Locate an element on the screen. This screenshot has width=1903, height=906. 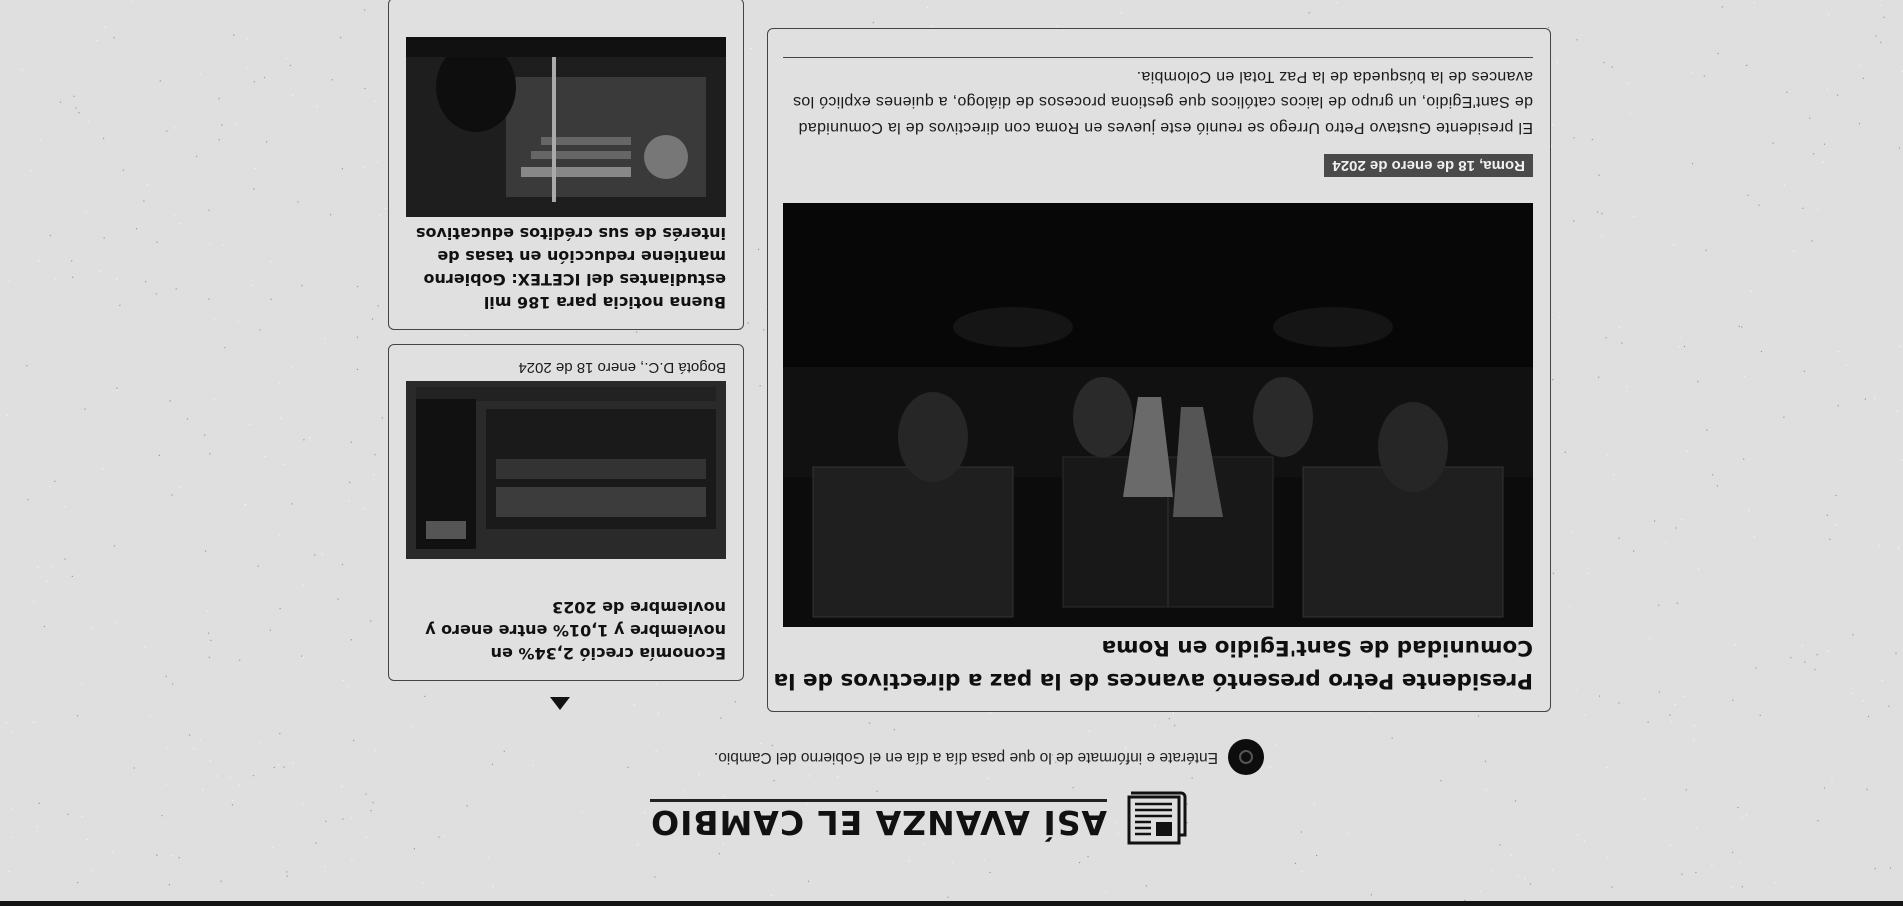
newspaper-icon is located at coordinates (1157, 818).